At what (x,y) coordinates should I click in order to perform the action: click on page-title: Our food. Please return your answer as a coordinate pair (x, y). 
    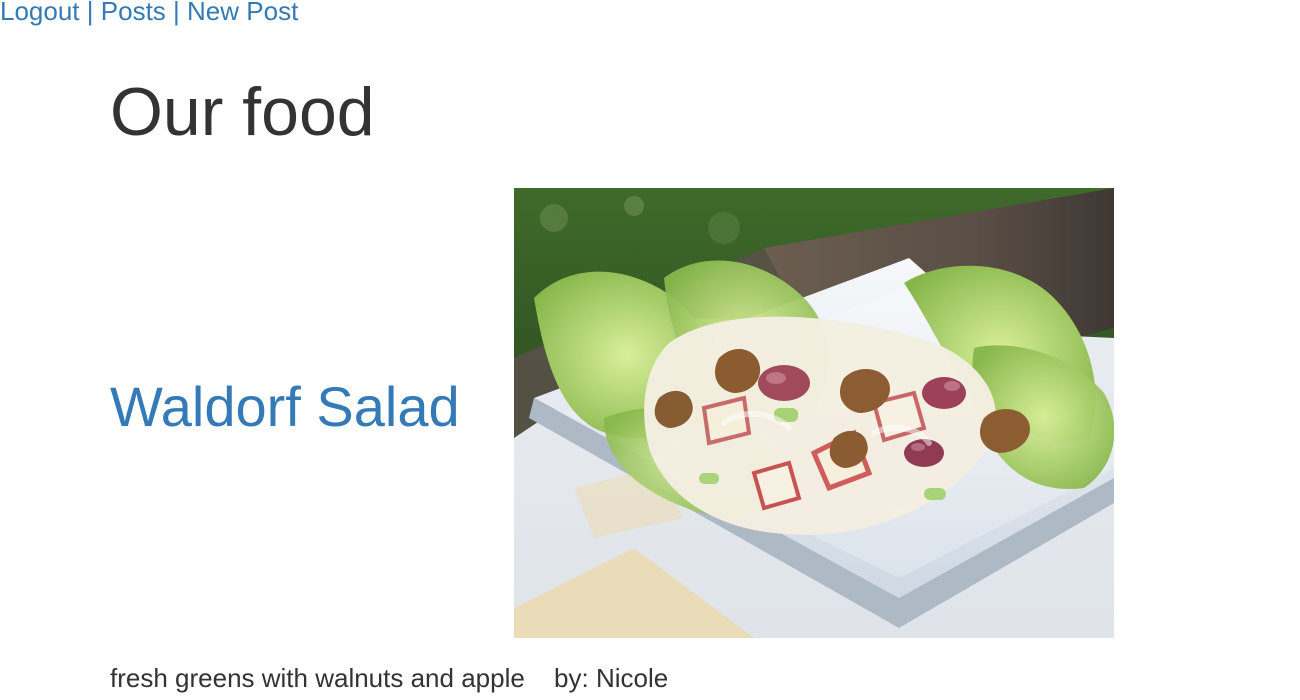
    Looking at the image, I should click on (242, 112).